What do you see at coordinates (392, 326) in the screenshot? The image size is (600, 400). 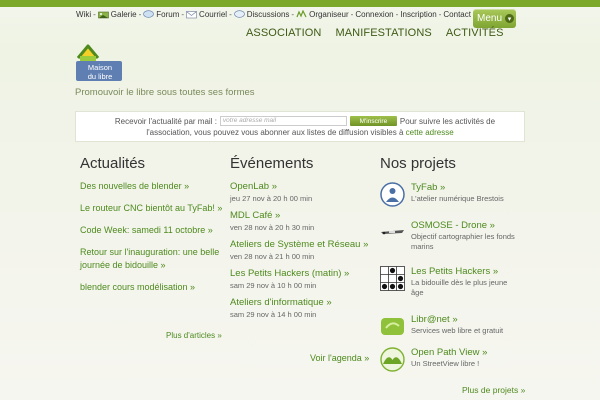 I see `librenet-icon` at bounding box center [392, 326].